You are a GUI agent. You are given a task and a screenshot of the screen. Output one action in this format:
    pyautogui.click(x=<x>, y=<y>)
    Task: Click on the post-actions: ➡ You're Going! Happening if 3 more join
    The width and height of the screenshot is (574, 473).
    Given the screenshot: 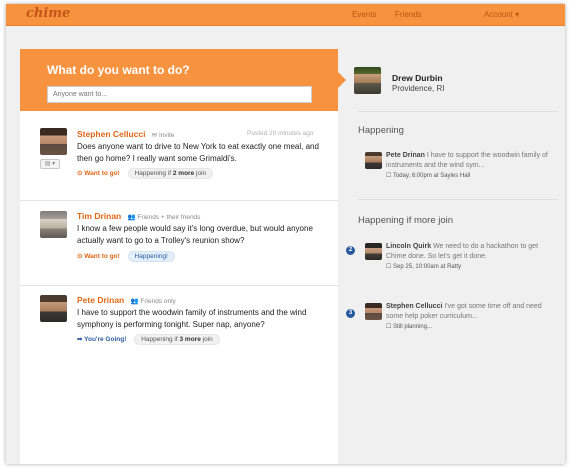 What is the action you would take?
    pyautogui.click(x=148, y=339)
    